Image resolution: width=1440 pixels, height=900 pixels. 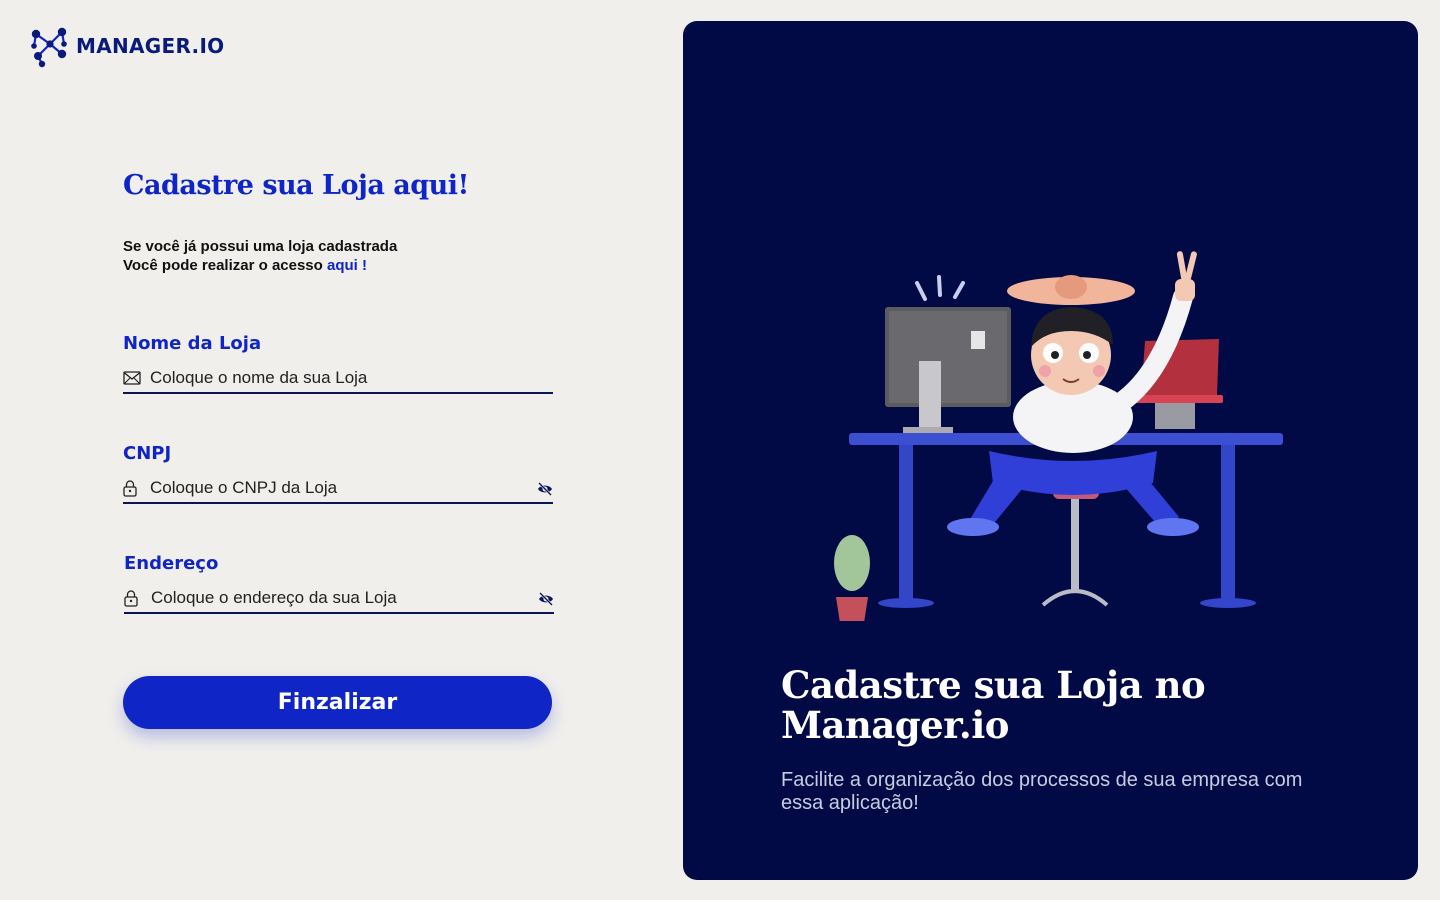 What do you see at coordinates (150, 46) in the screenshot?
I see `brand-name: MANAGER.IO` at bounding box center [150, 46].